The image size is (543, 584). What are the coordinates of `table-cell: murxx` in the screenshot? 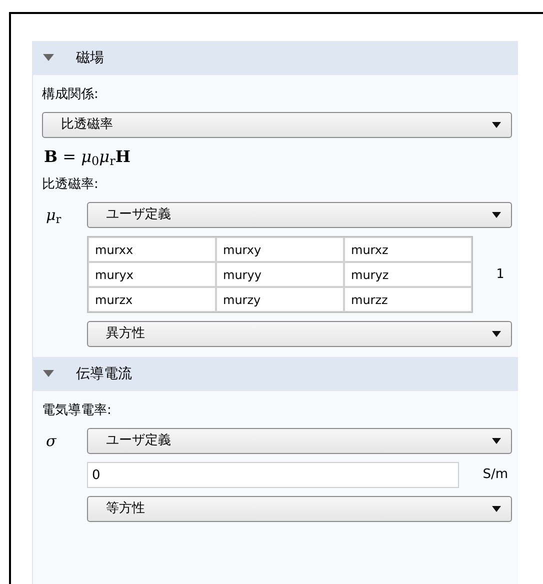 It's located at (152, 249).